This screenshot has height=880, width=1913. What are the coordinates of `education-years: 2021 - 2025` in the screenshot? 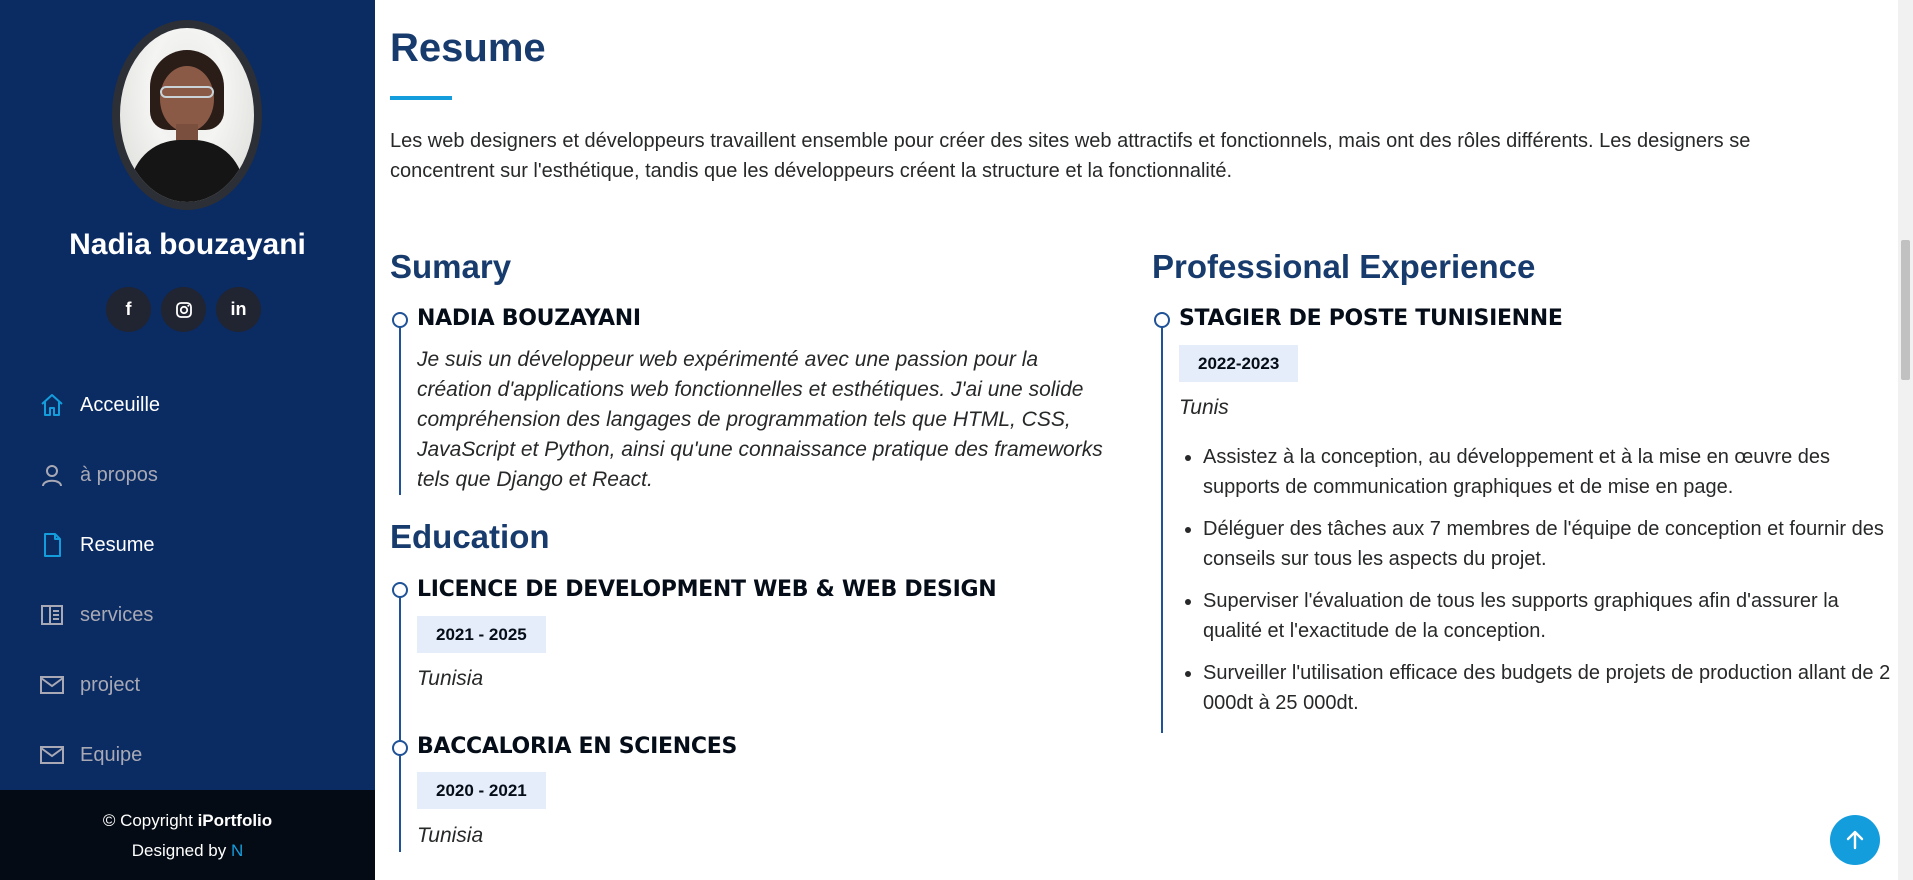 It's located at (481, 634).